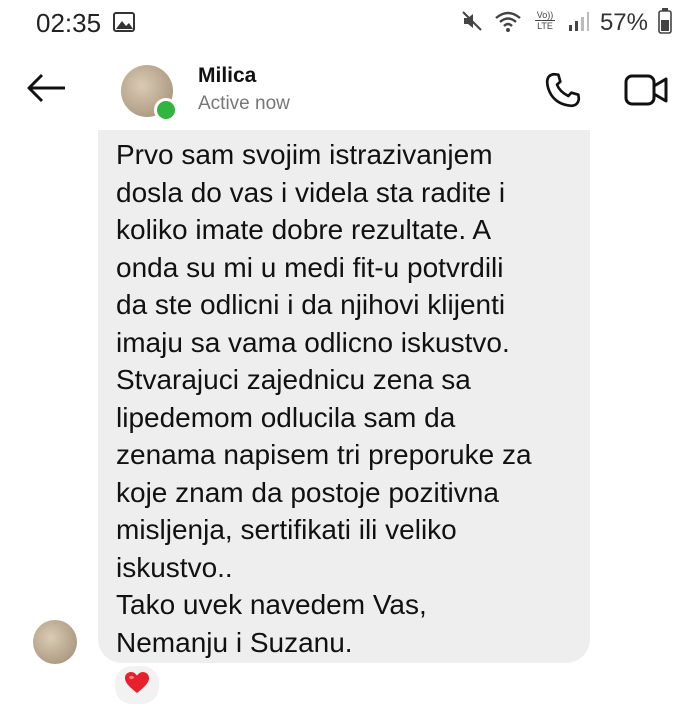  I want to click on message-line: da ste odlicni i da njihovi klijenti, so click(311, 304).